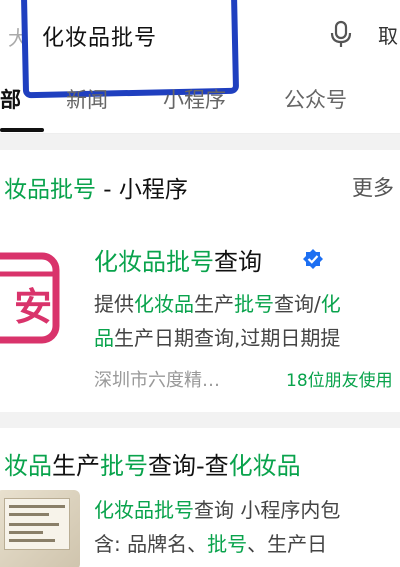 The height and width of the screenshot is (567, 400). Describe the element at coordinates (194, 99) in the screenshot. I see `tab-mini-programs: 小程序` at that location.